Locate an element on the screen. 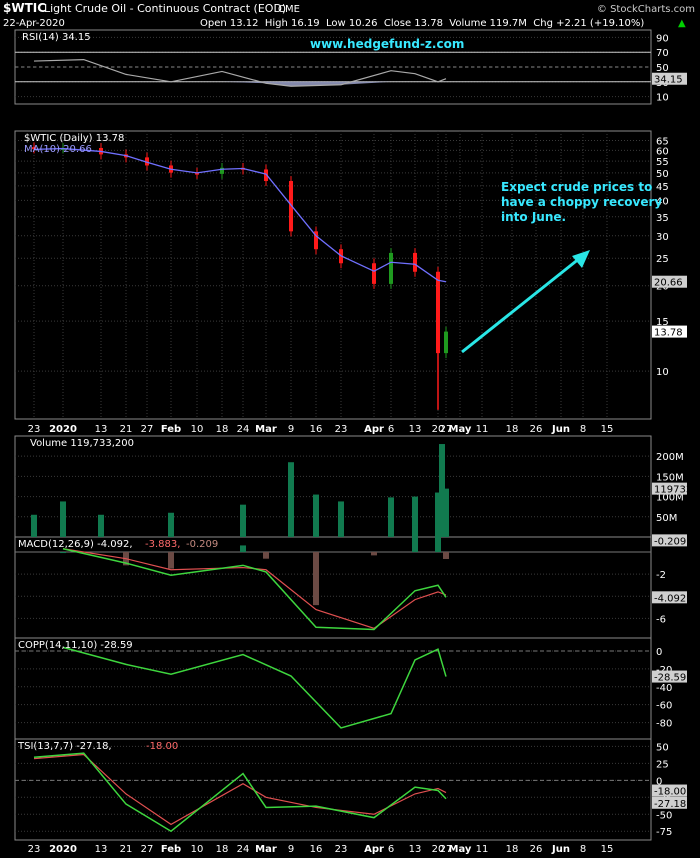  x-tick-label-bottom: Jun is located at coordinates (560, 849).